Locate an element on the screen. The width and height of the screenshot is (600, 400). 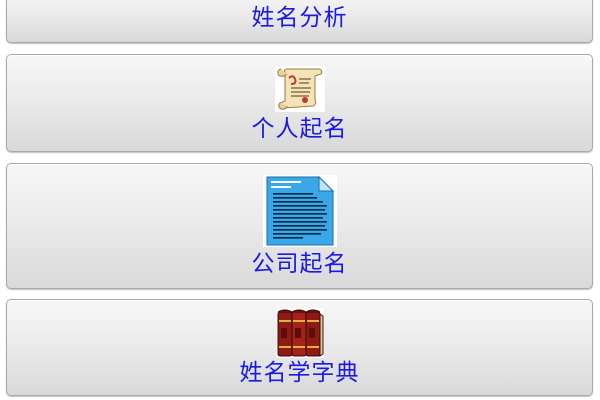
name-analysis-button: 姓名分析 is located at coordinates (299, 21).